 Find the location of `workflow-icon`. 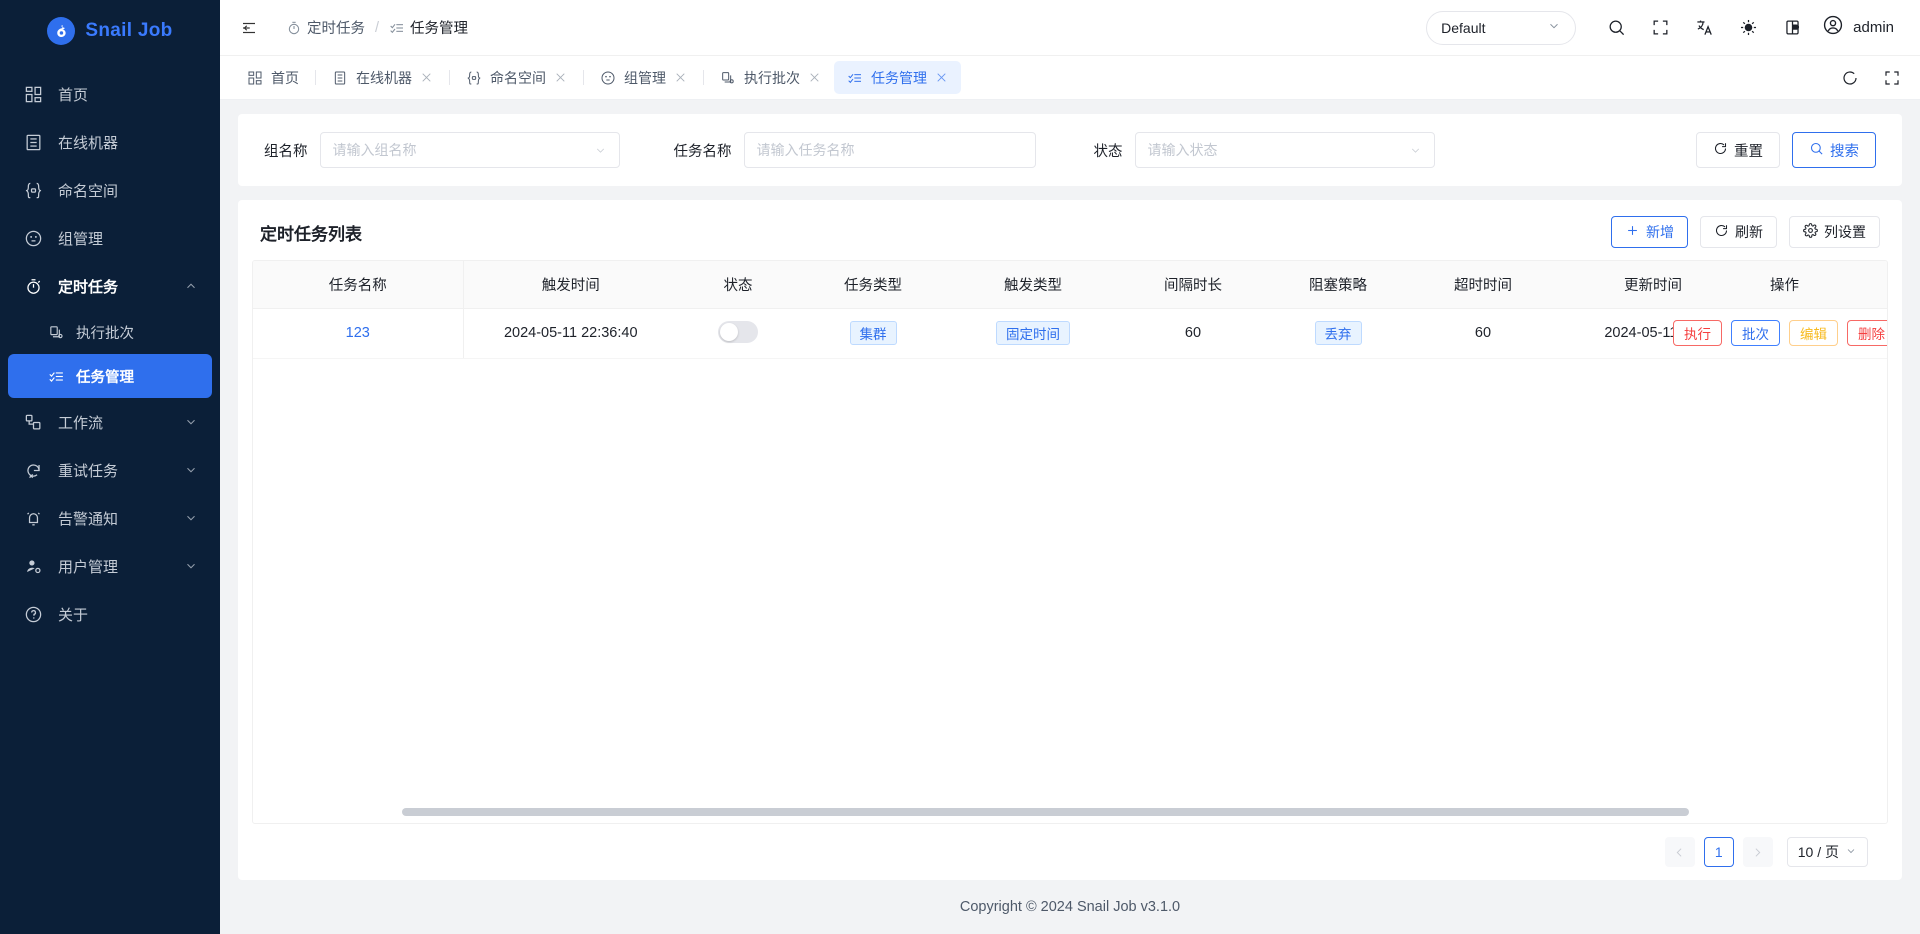

workflow-icon is located at coordinates (33, 422).